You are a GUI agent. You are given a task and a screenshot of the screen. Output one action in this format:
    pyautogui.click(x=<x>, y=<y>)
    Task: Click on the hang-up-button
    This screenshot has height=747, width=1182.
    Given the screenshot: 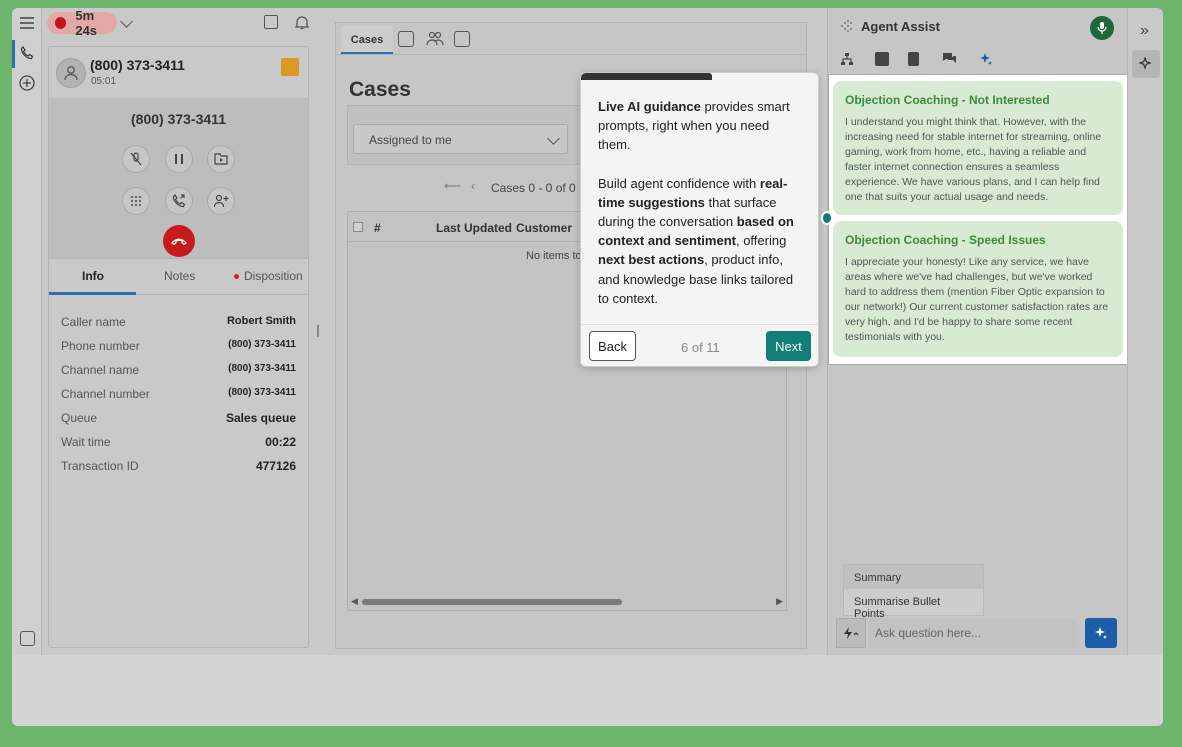 What is the action you would take?
    pyautogui.click(x=179, y=241)
    